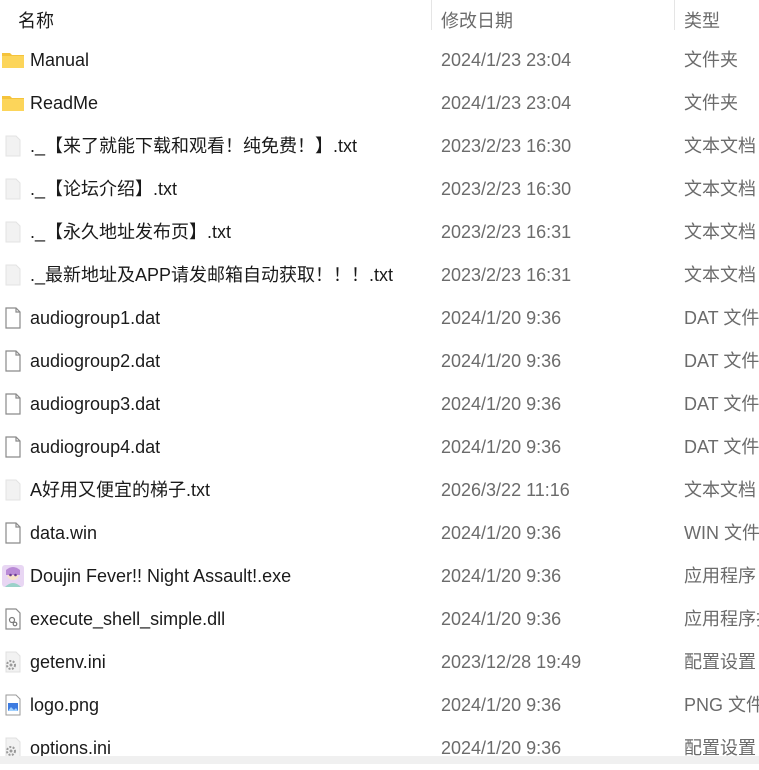 This screenshot has height=770, width=759. What do you see at coordinates (13, 619) in the screenshot?
I see `dll-file-icon` at bounding box center [13, 619].